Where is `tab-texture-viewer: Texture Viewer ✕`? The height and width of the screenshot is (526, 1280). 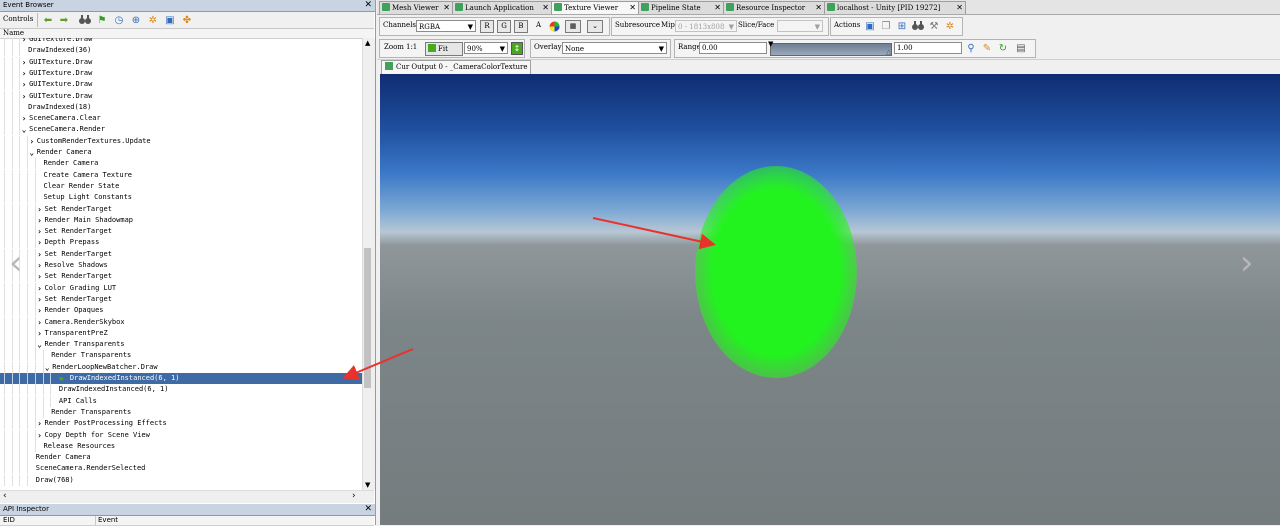
tab-texture-viewer: Texture Viewer ✕ is located at coordinates (595, 7).